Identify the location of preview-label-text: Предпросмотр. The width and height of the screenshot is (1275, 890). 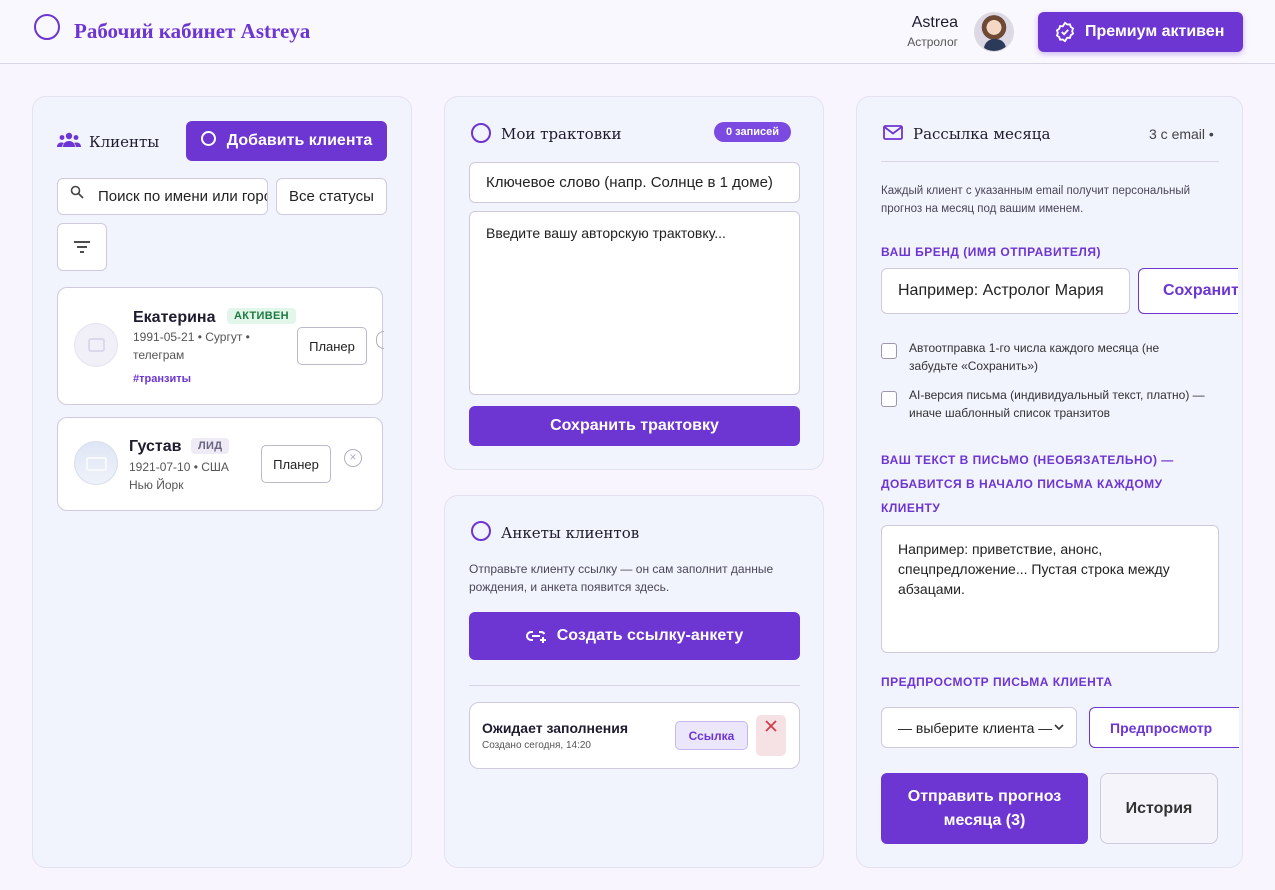
(1161, 727).